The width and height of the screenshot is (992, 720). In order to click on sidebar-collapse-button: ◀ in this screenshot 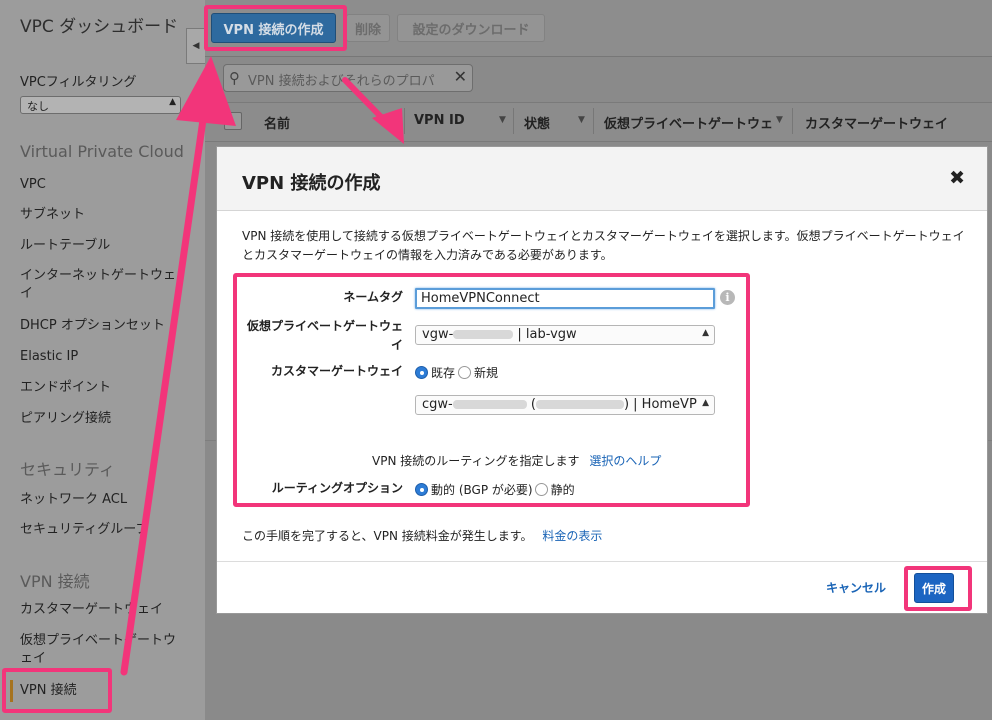, I will do `click(195, 46)`.